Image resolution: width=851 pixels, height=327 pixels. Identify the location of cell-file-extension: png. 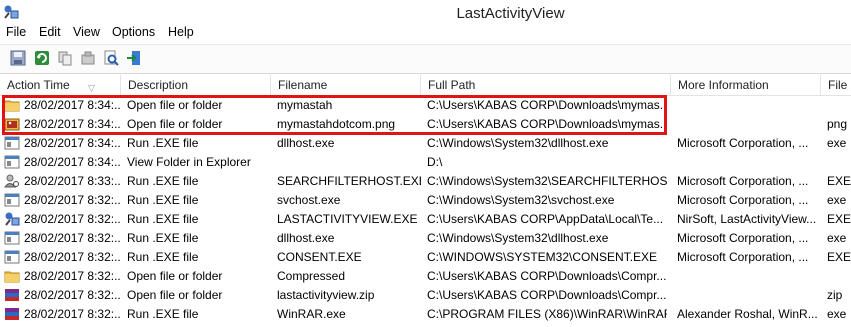
(837, 124).